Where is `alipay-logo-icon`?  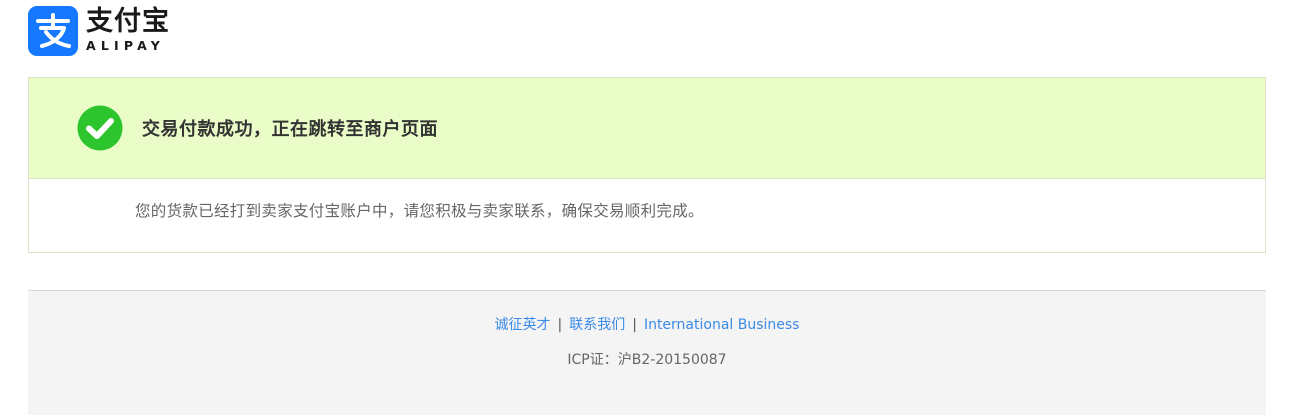 alipay-logo-icon is located at coordinates (53, 31).